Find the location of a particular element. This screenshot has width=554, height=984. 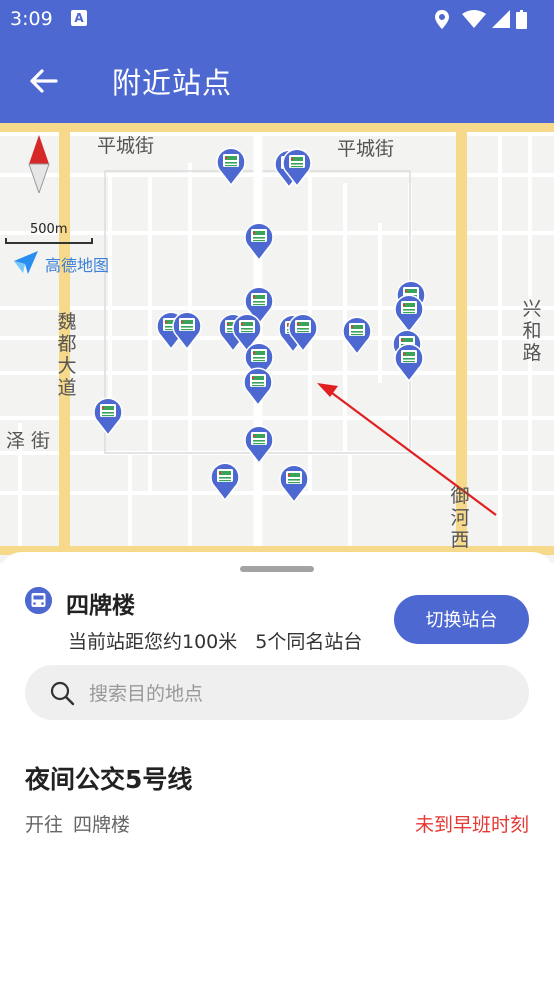

station-distance: 当前站距您约100米 is located at coordinates (153, 642).